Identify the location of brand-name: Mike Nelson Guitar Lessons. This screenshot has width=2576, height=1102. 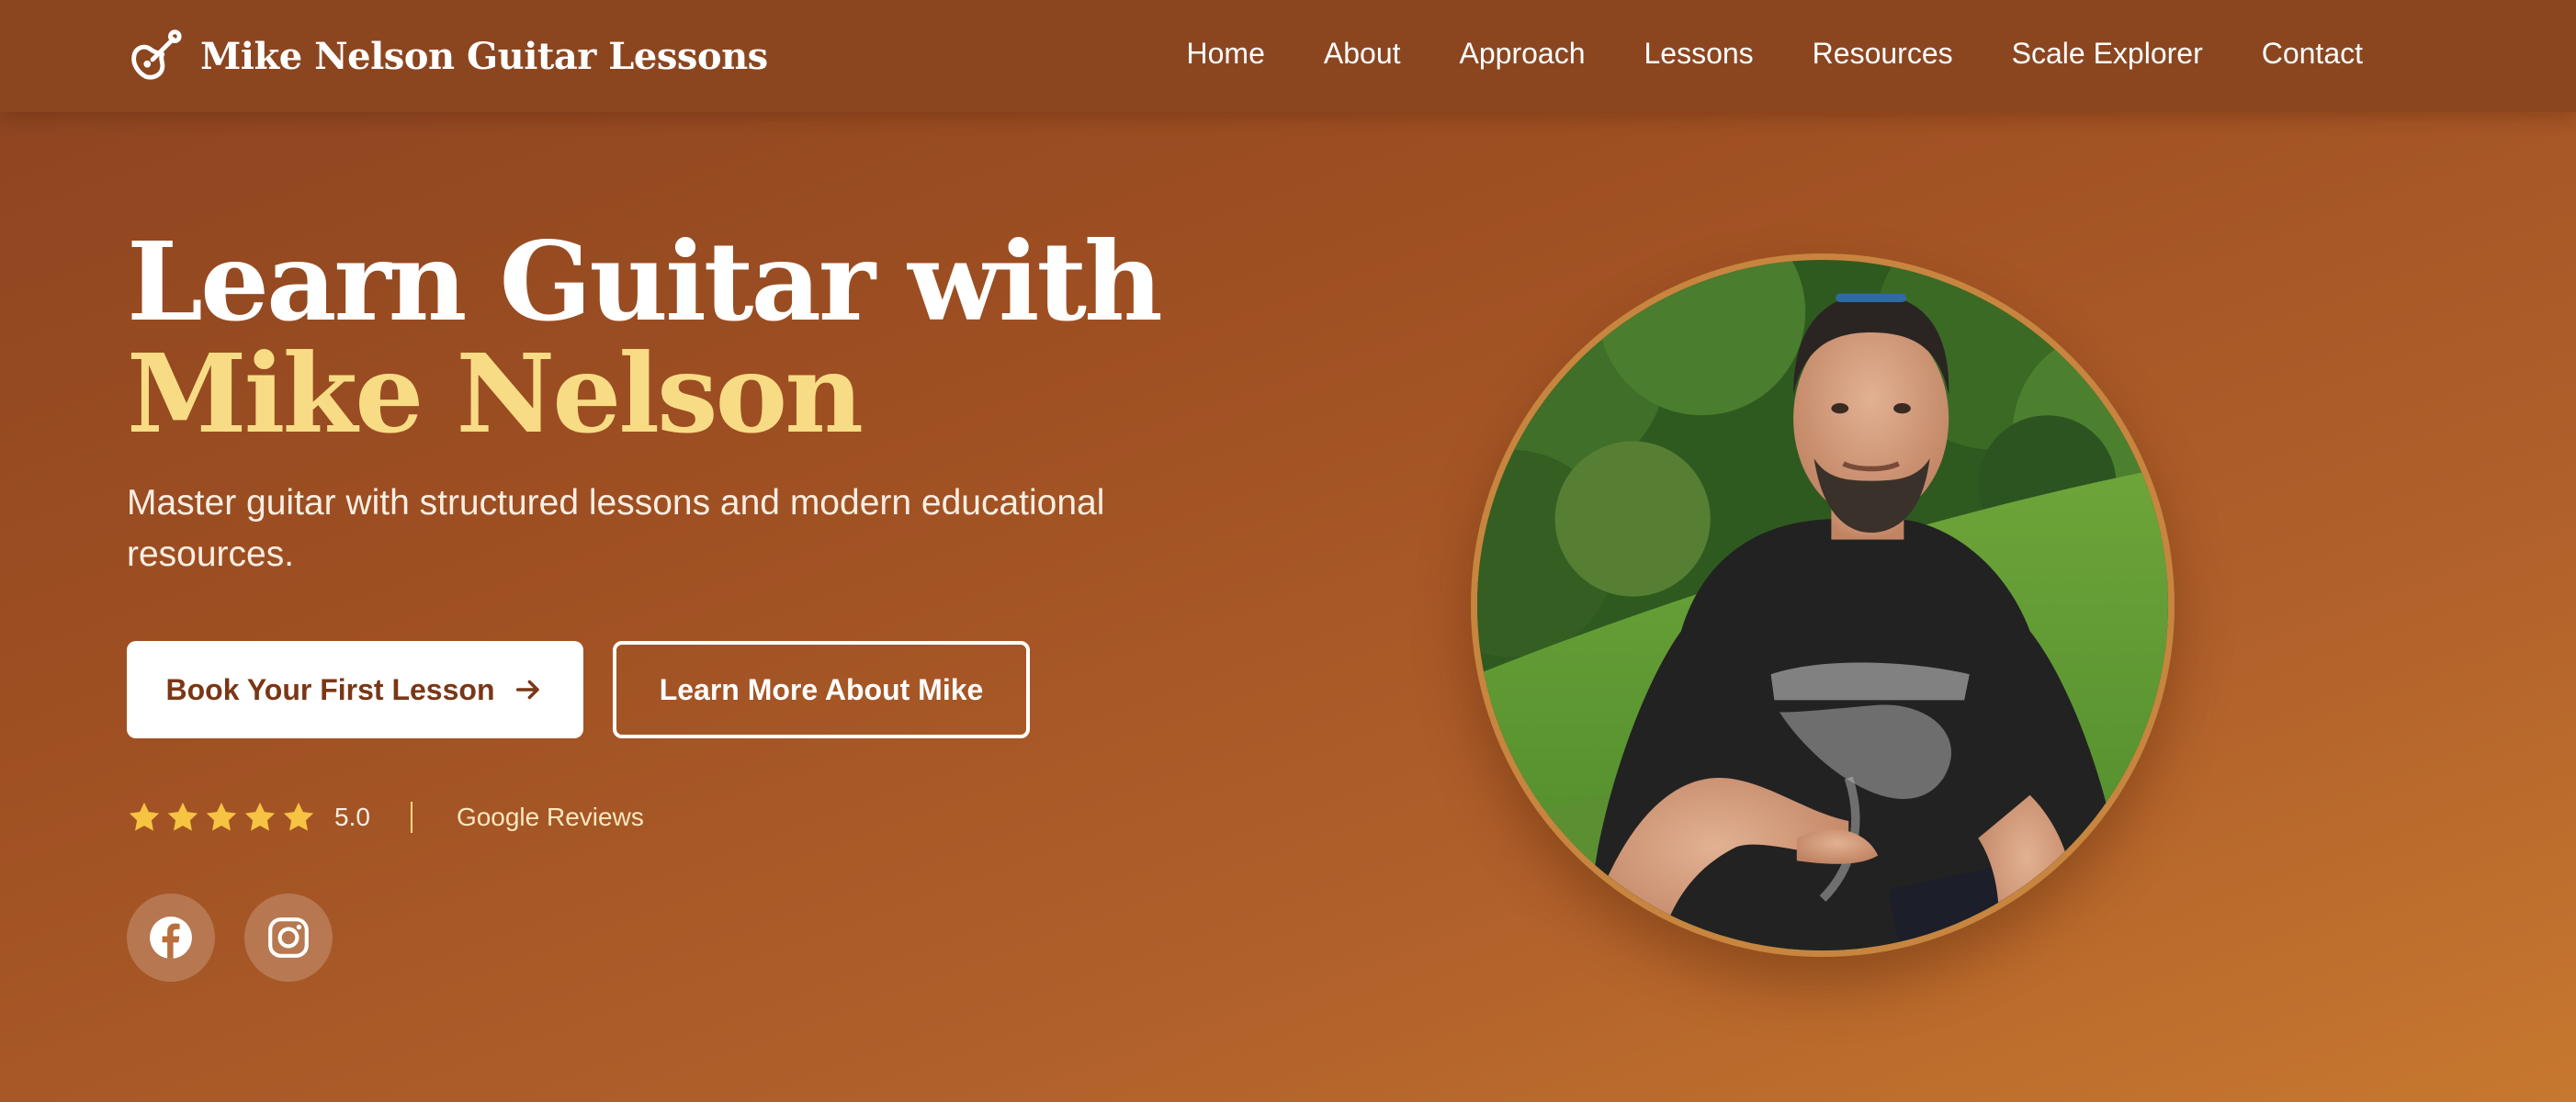
(484, 56).